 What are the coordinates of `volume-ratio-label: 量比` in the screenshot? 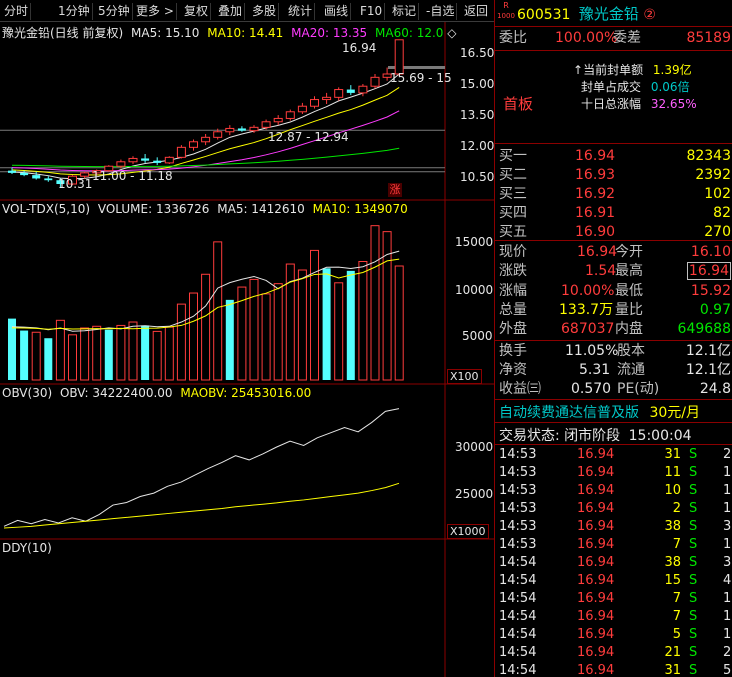 It's located at (629, 310).